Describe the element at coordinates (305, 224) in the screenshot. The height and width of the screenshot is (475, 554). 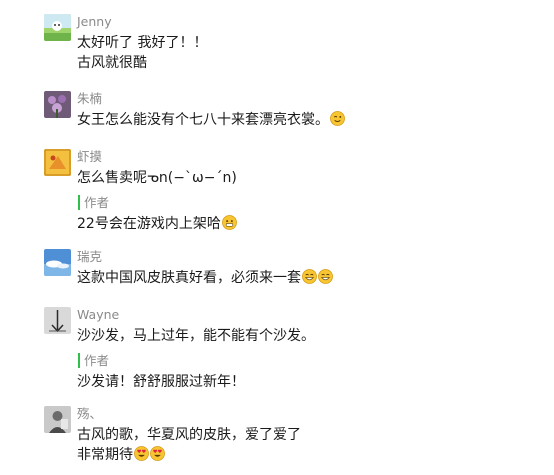
I see `reply-text: 22号会在游戏内上架哈` at that location.